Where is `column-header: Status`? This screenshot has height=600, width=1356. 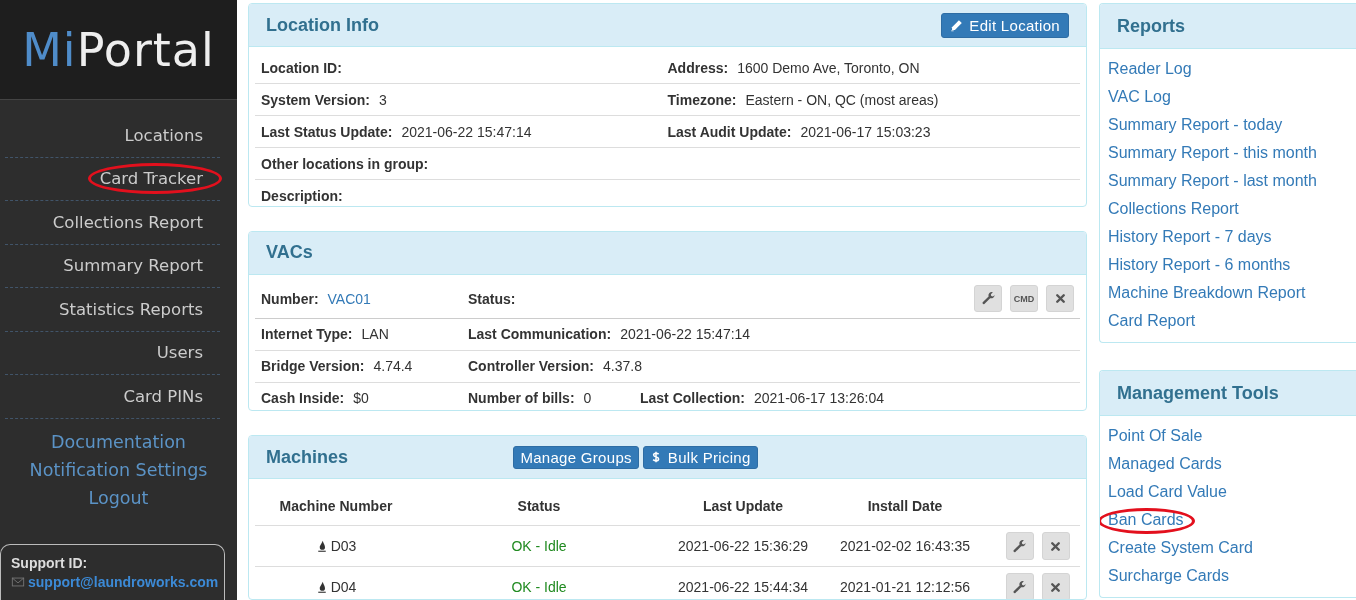
column-header: Status is located at coordinates (539, 506).